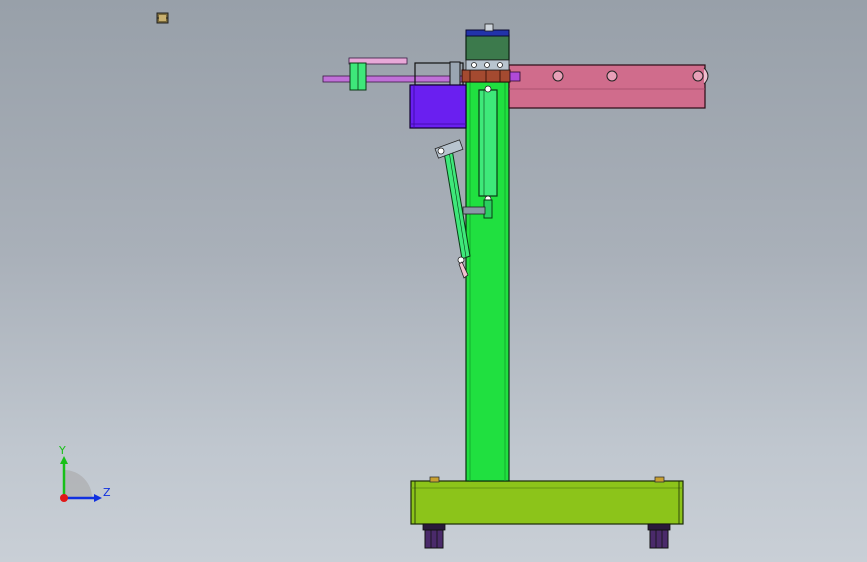  I want to click on base-plate, so click(547, 500).